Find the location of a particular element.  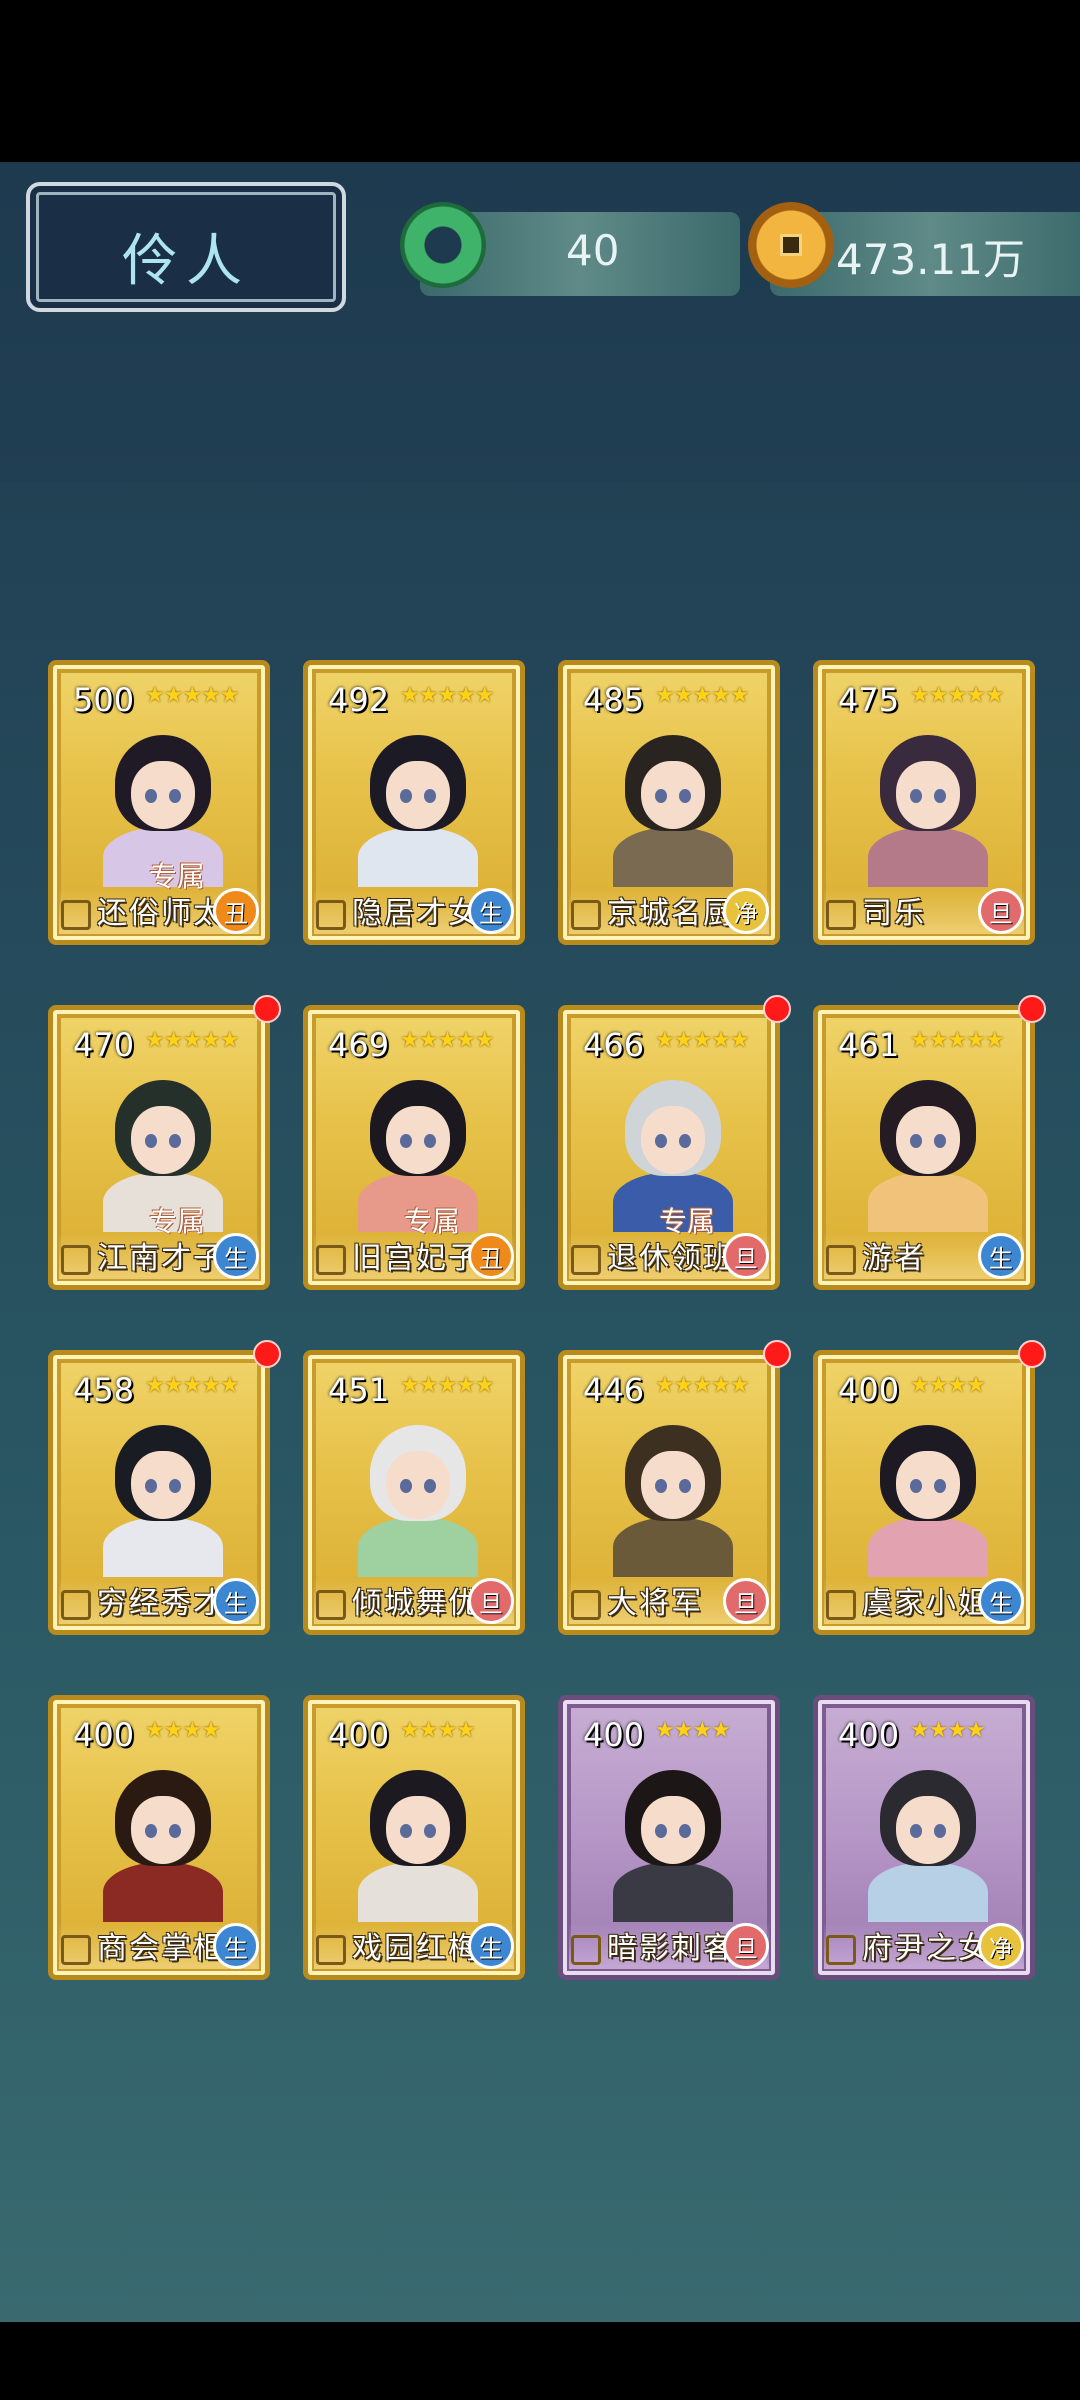

performer-card: 400 ★★★★ 暗影刺客旦 is located at coordinates (669, 1837).